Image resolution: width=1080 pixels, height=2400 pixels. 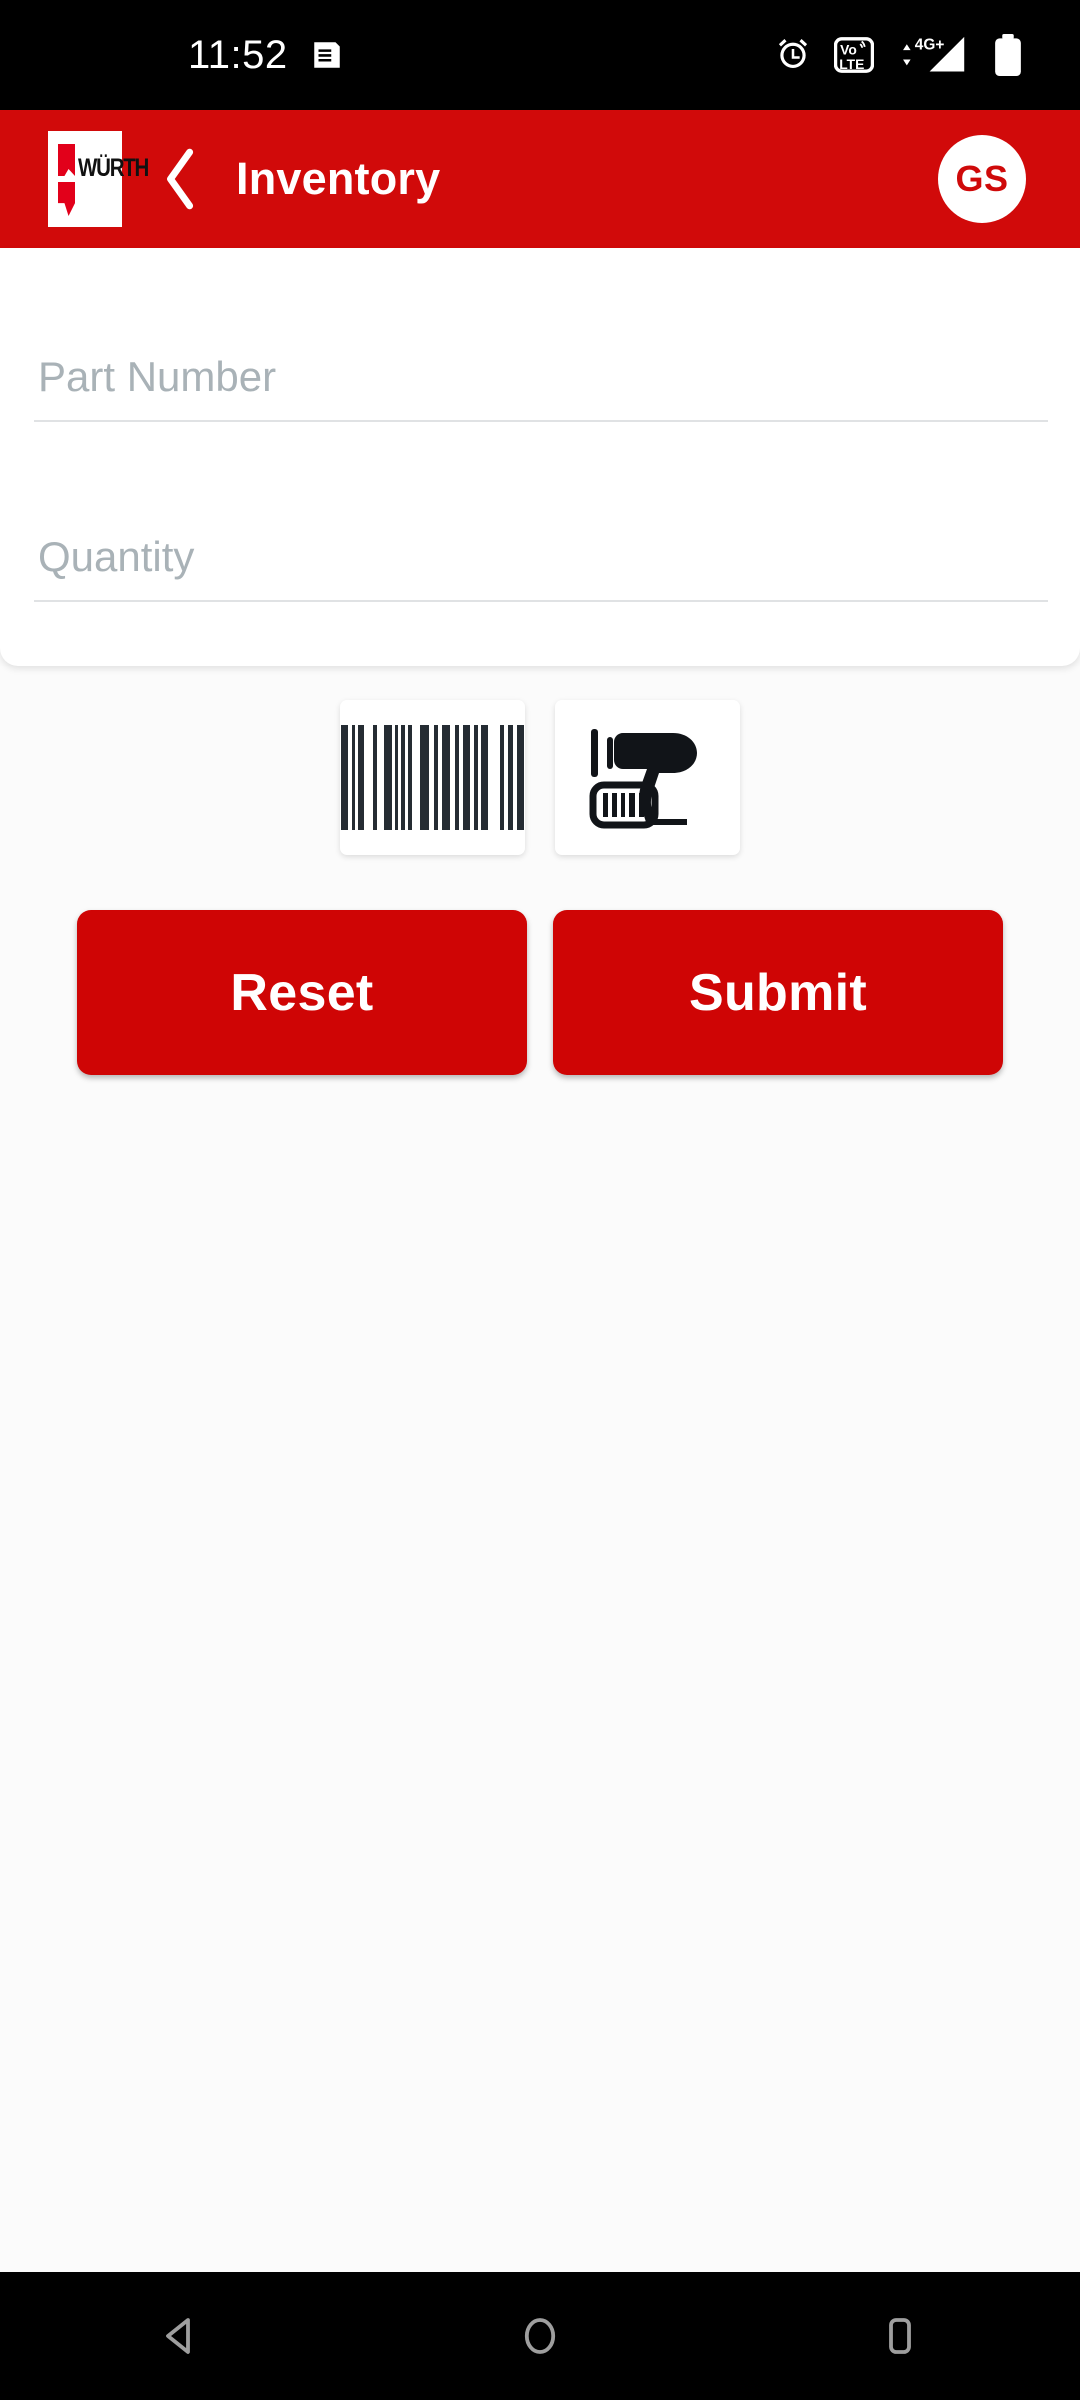 I want to click on quantity-underline, so click(x=541, y=601).